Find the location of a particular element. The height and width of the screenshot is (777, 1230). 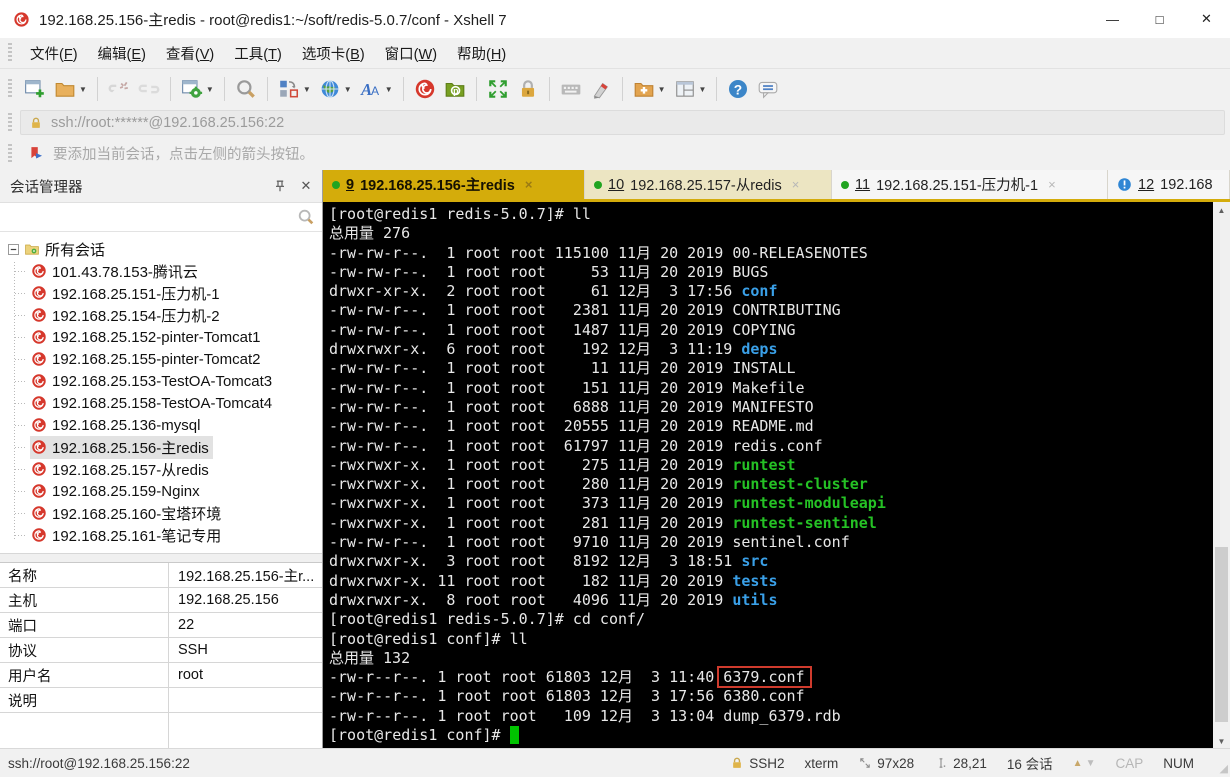

session-label: 192.168.25.155-pinter-Tomcat2 is located at coordinates (156, 359).